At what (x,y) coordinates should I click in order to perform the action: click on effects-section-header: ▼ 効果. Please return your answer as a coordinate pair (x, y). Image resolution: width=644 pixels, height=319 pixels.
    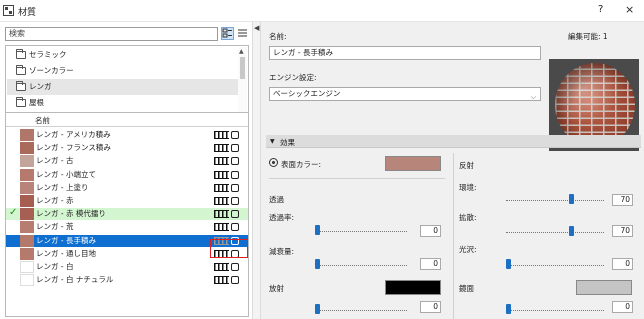
    Looking at the image, I should click on (453, 141).